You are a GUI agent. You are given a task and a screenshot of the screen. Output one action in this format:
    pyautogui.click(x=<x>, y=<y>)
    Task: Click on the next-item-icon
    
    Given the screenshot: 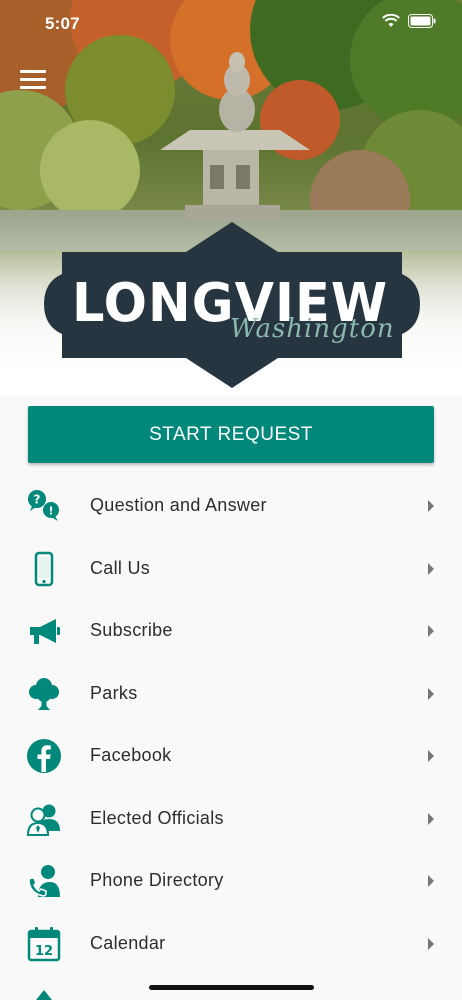 What is the action you would take?
    pyautogui.click(x=44, y=995)
    